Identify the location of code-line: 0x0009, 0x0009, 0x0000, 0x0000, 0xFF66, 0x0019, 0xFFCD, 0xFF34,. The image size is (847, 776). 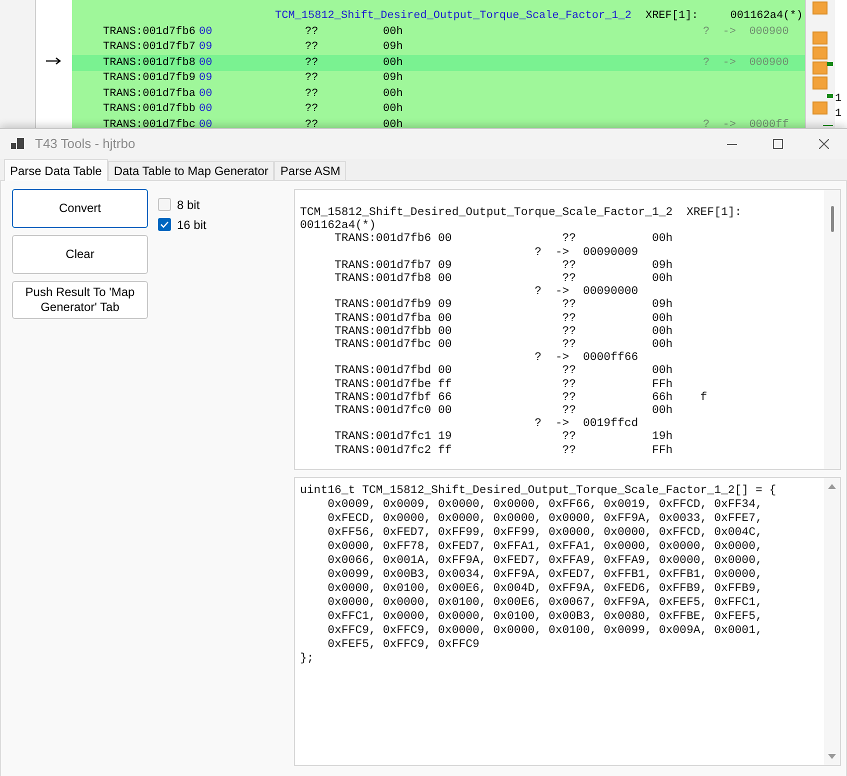
(544, 505).